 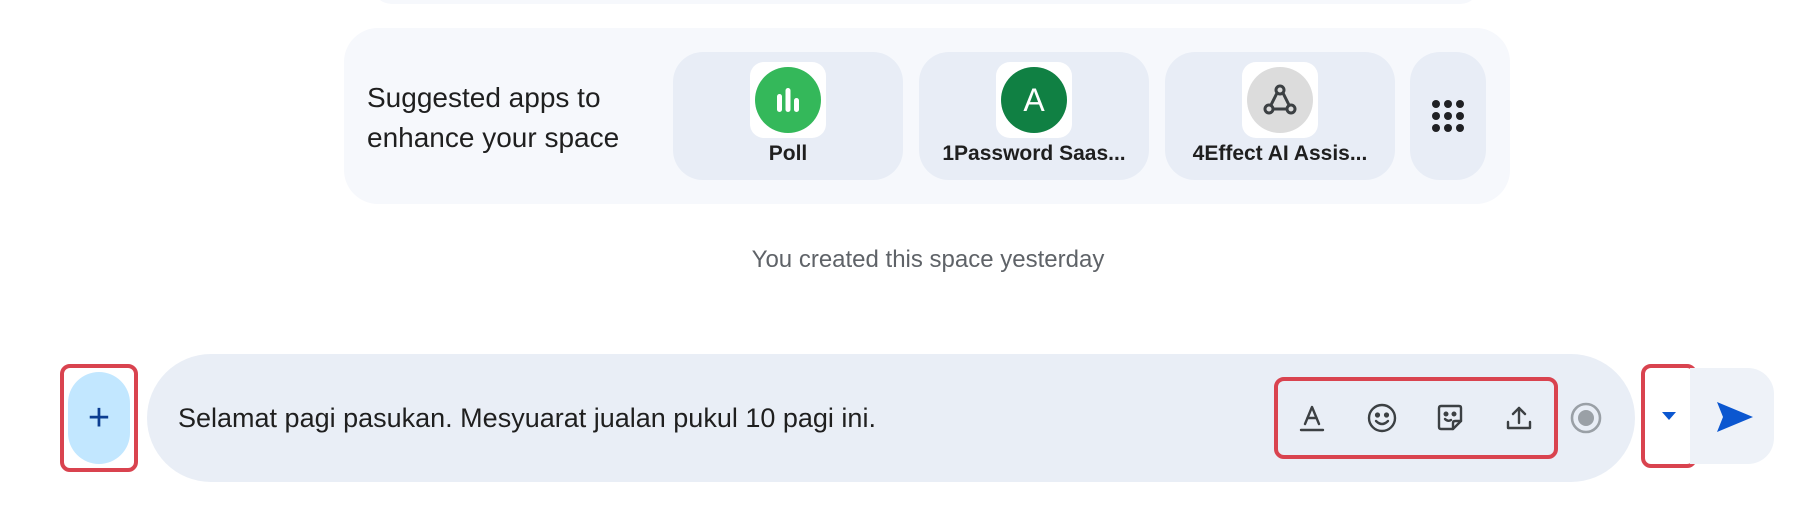 I want to click on caret-down-icon, so click(x=1669, y=416).